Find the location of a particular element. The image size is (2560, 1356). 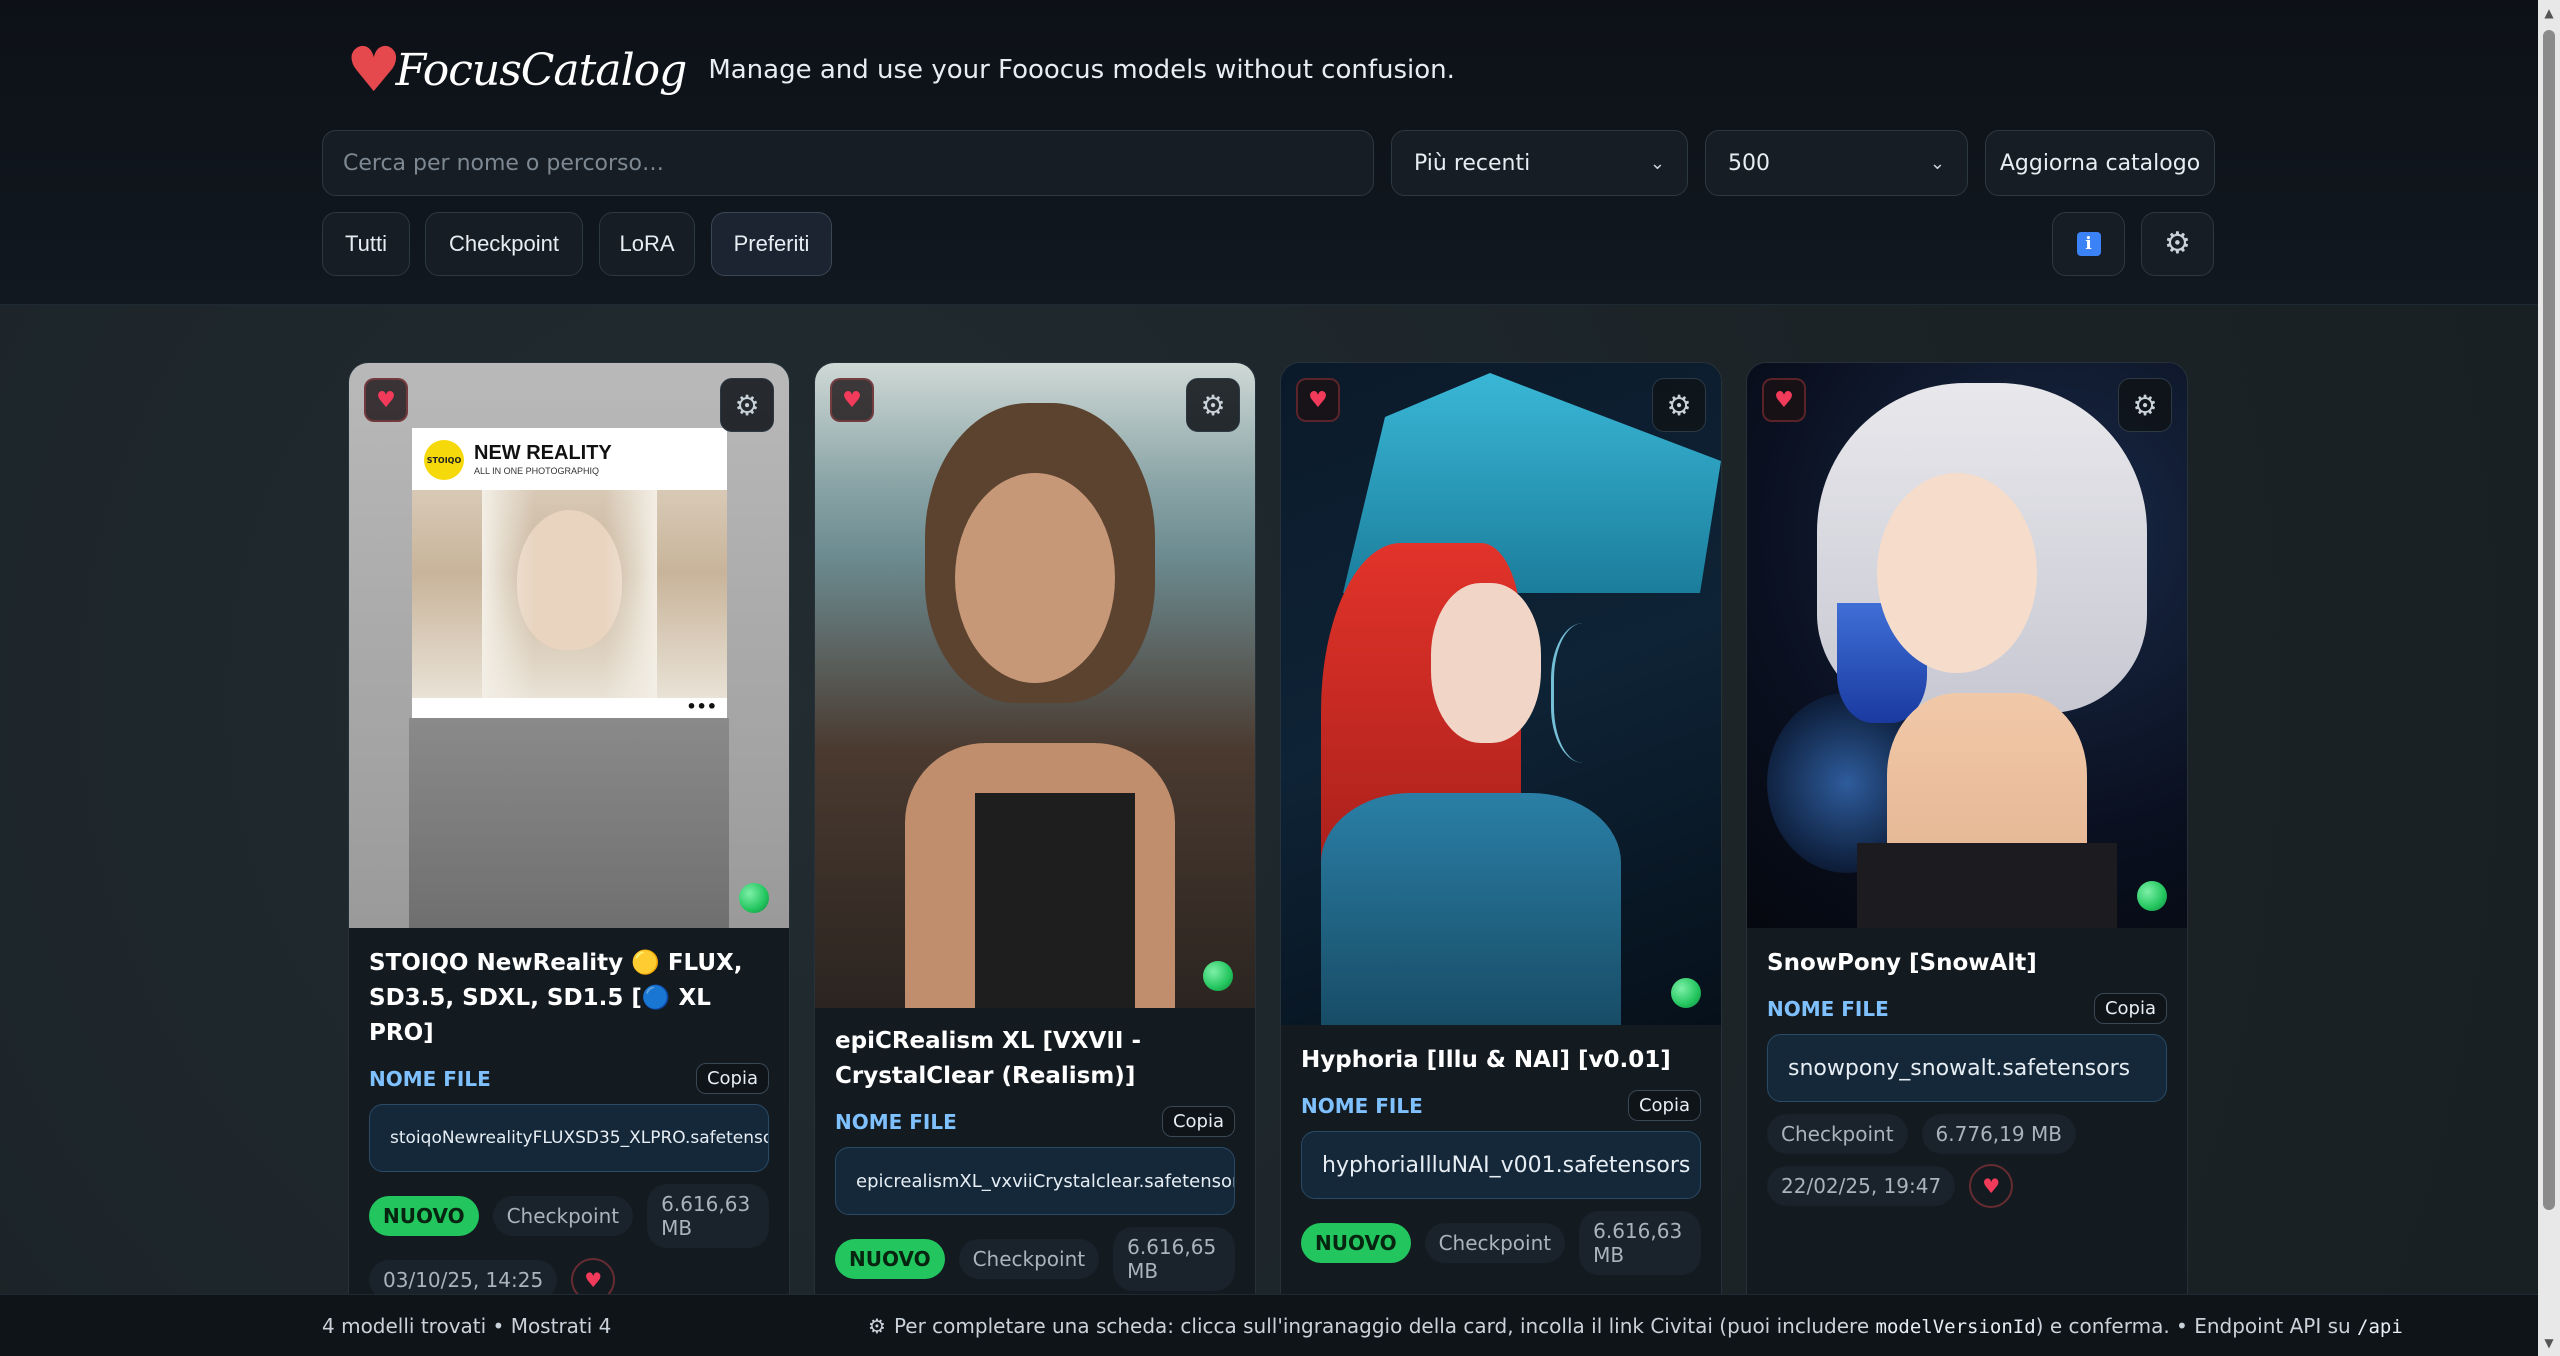

heart-logo-icon: ♥ is located at coordinates (374, 69).